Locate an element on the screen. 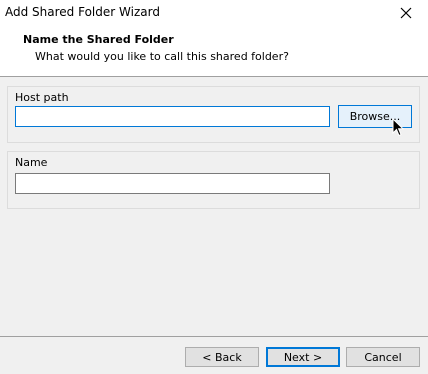  close-icon is located at coordinates (406, 13).